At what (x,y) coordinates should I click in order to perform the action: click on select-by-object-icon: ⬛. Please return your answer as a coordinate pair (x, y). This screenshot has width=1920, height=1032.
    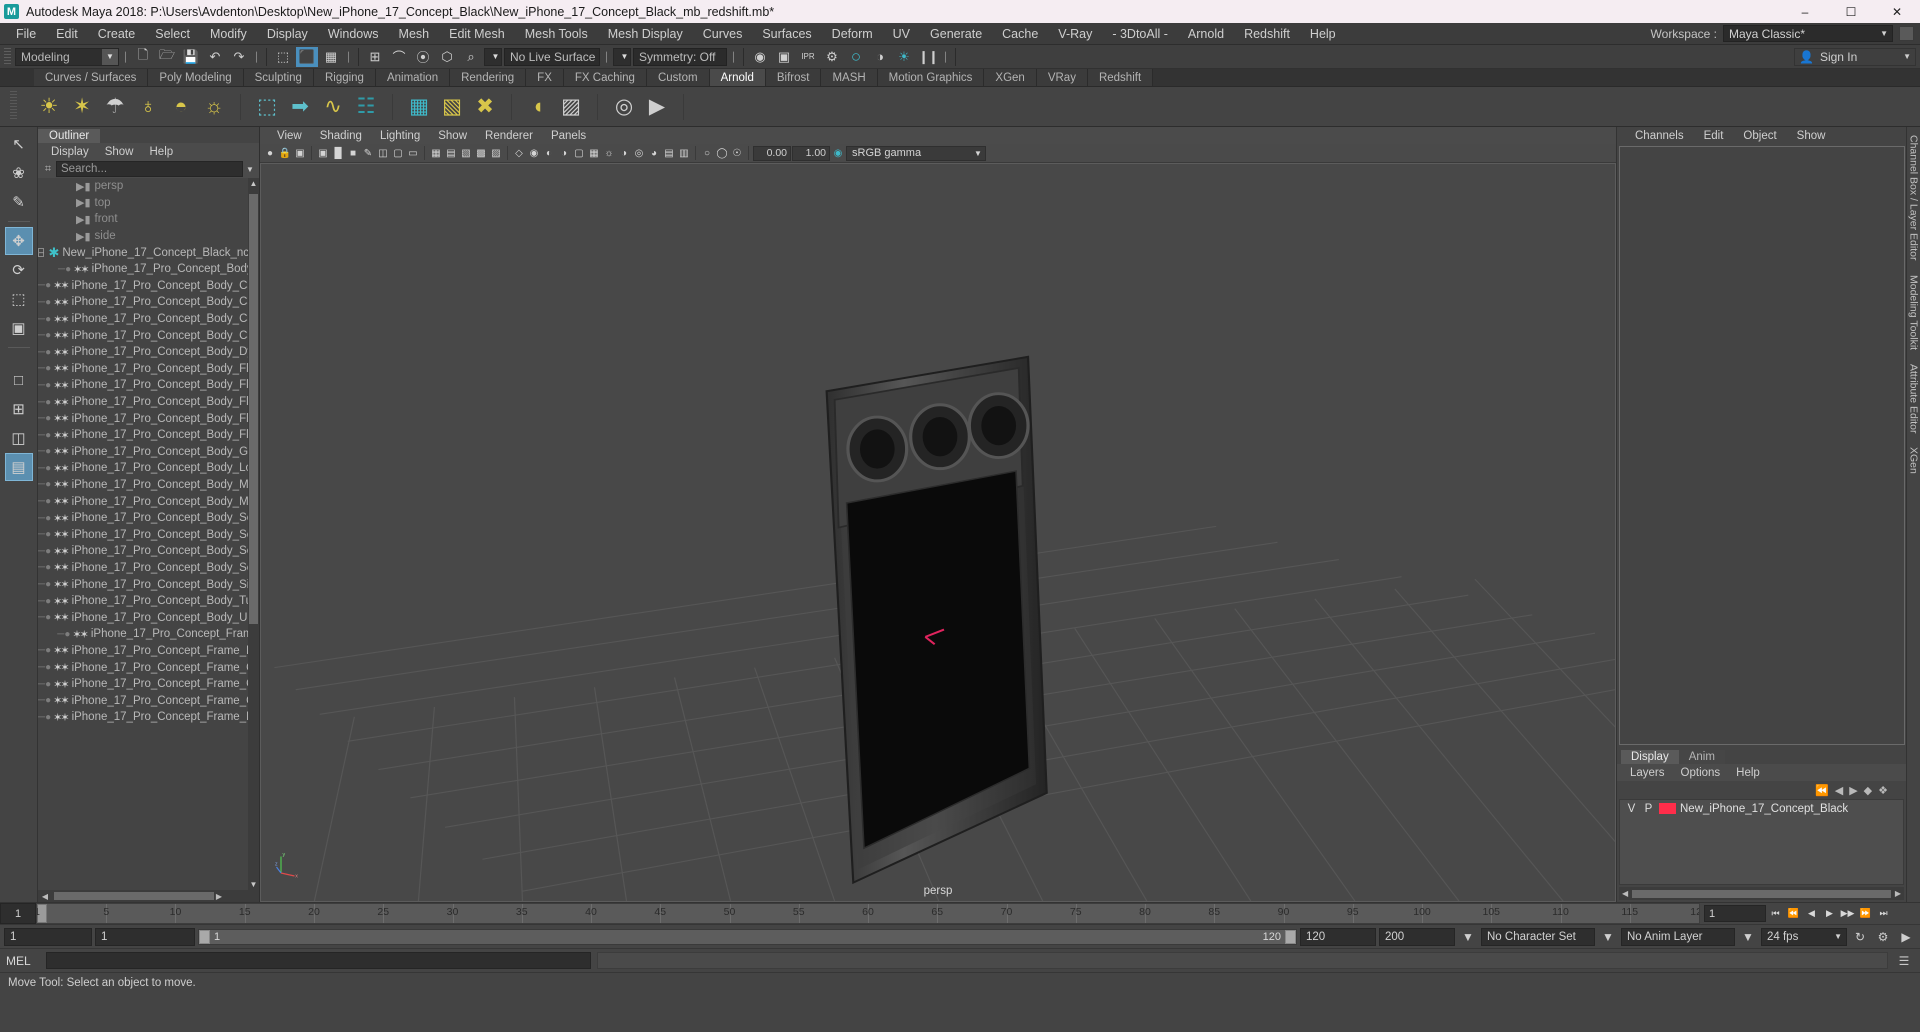
    Looking at the image, I should click on (307, 56).